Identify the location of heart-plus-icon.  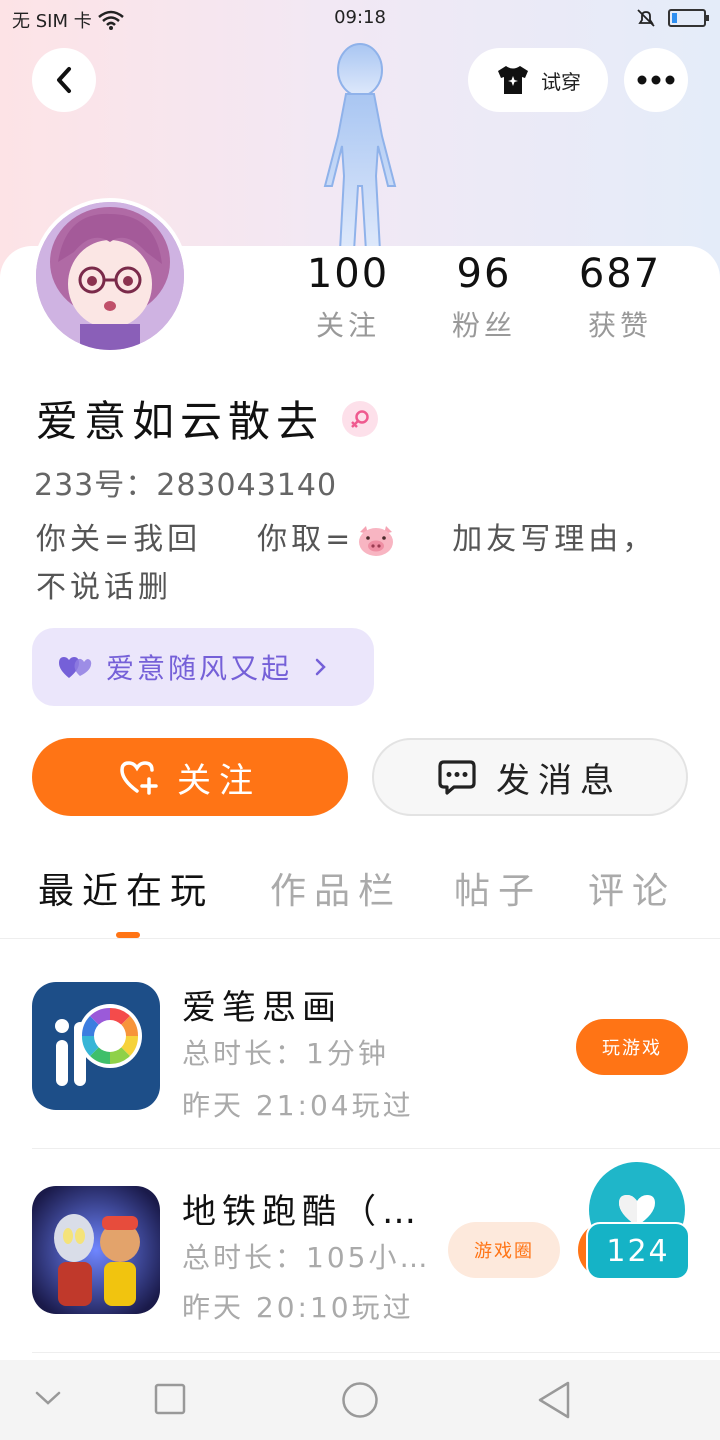
(139, 778).